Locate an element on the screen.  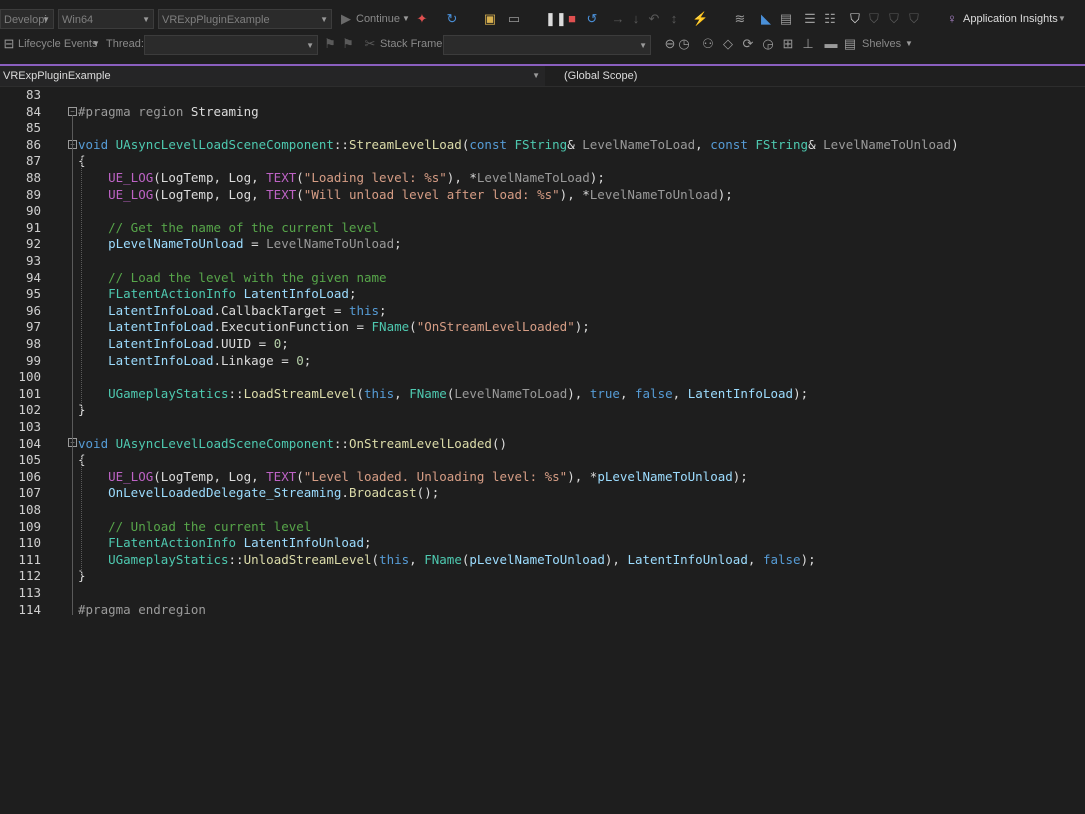
code-token: ( is located at coordinates (300, 194).